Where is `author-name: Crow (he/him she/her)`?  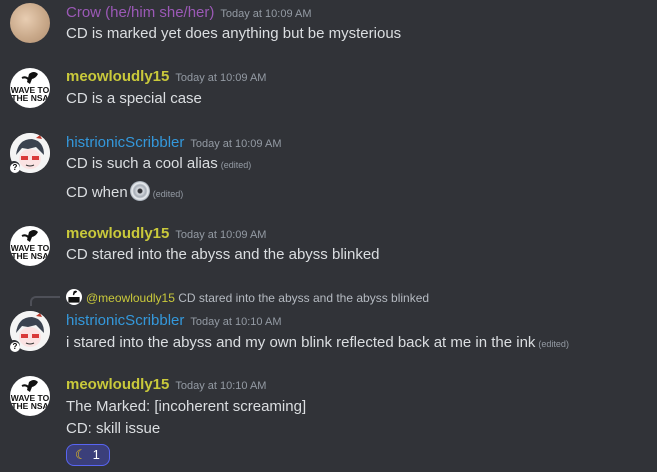 author-name: Crow (he/him she/her) is located at coordinates (140, 12).